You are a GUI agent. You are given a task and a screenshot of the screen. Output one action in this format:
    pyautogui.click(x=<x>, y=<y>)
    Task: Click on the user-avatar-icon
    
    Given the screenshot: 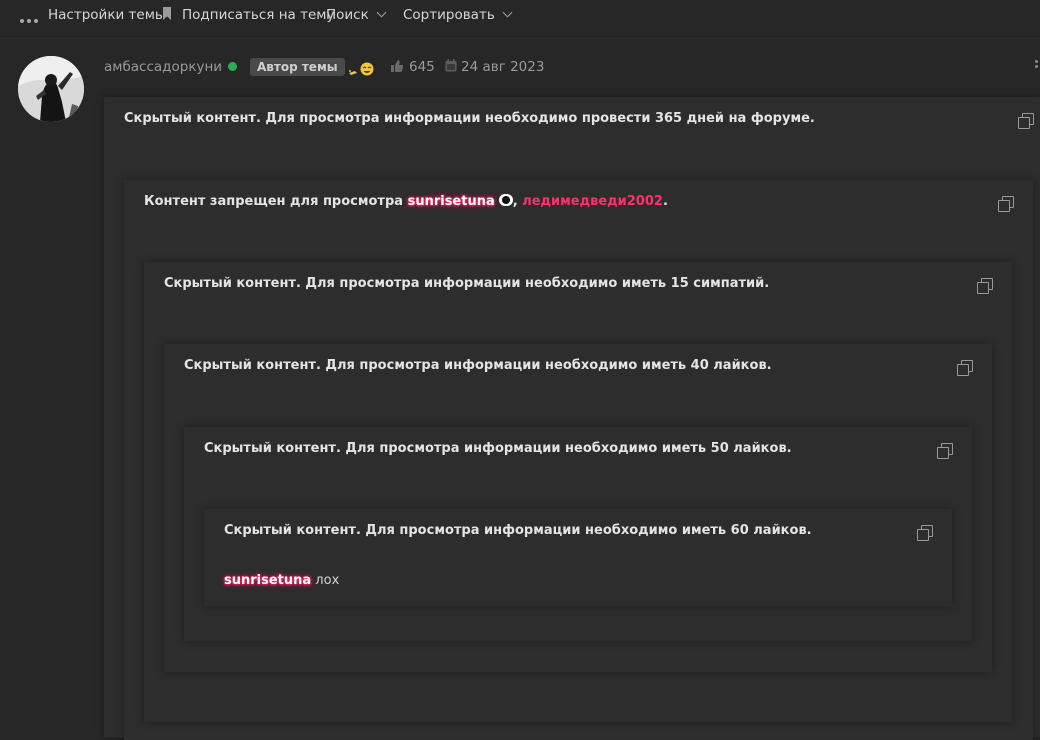 What is the action you would take?
    pyautogui.click(x=505, y=200)
    